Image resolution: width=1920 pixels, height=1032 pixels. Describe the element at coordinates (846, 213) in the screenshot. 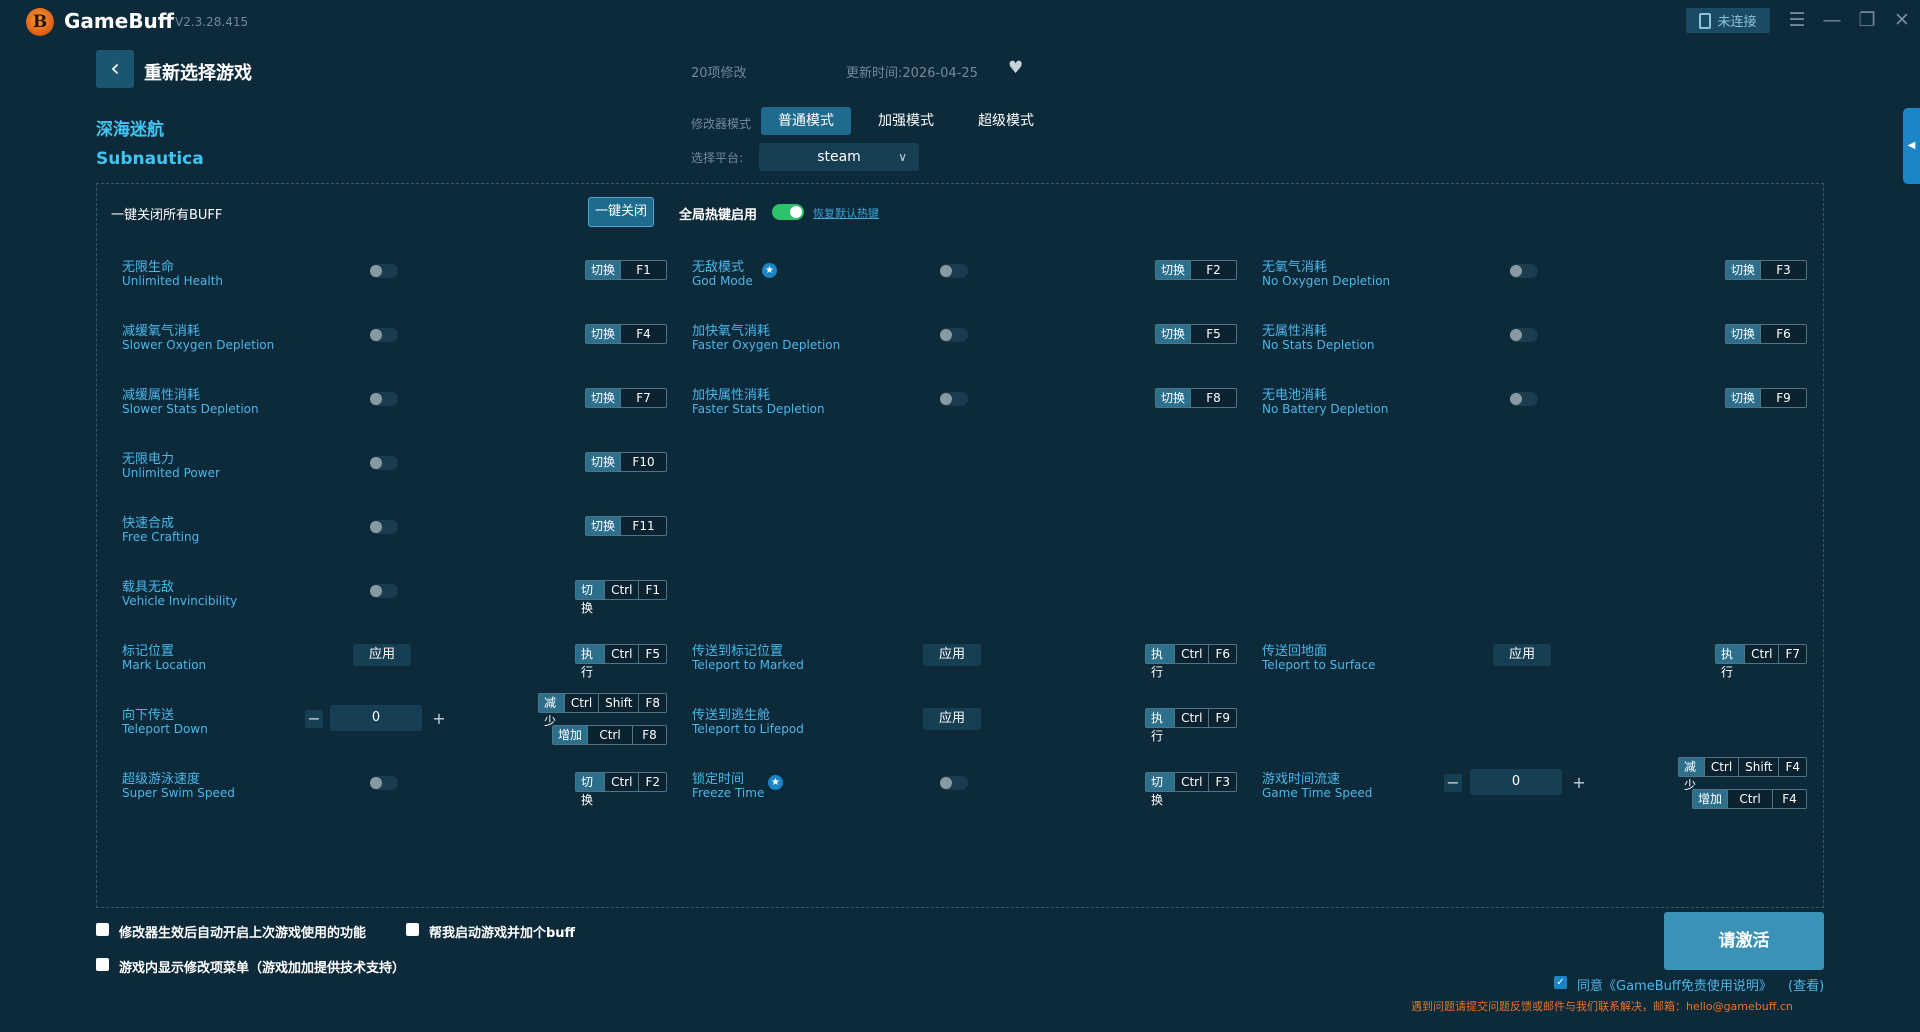

I see `restore-hotkey-link: 恢复默认热键` at that location.